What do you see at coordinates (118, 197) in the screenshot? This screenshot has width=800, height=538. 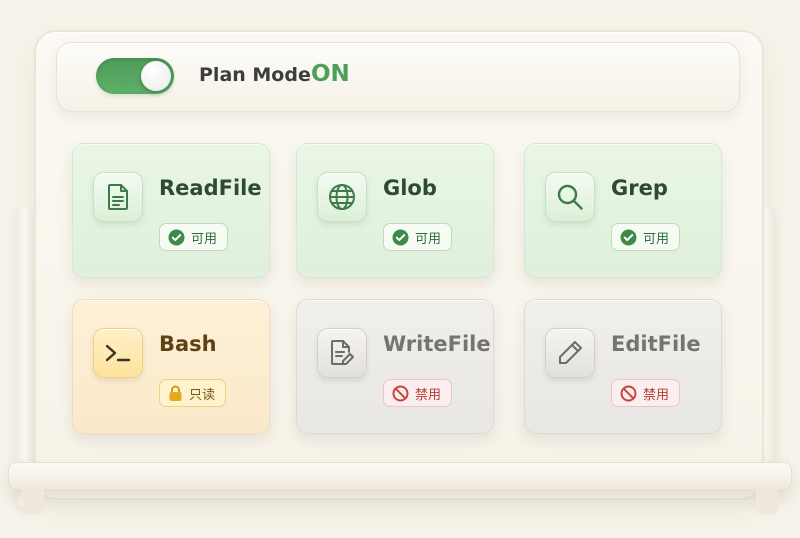 I see `file-text-icon` at bounding box center [118, 197].